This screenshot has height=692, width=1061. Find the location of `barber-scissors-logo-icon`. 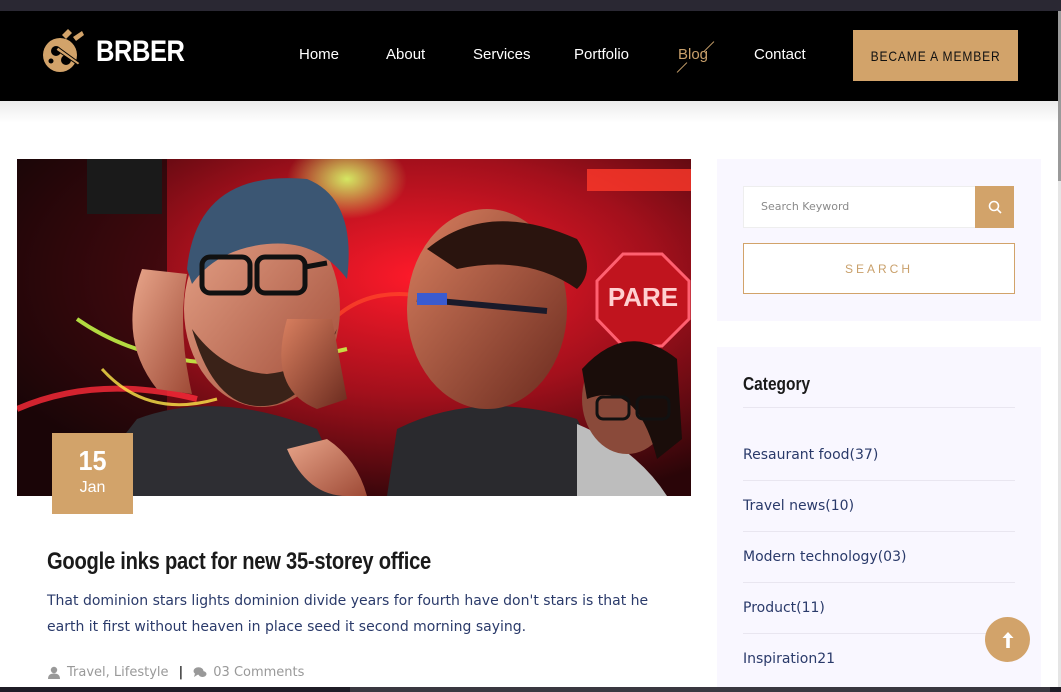

barber-scissors-logo-icon is located at coordinates (63, 50).